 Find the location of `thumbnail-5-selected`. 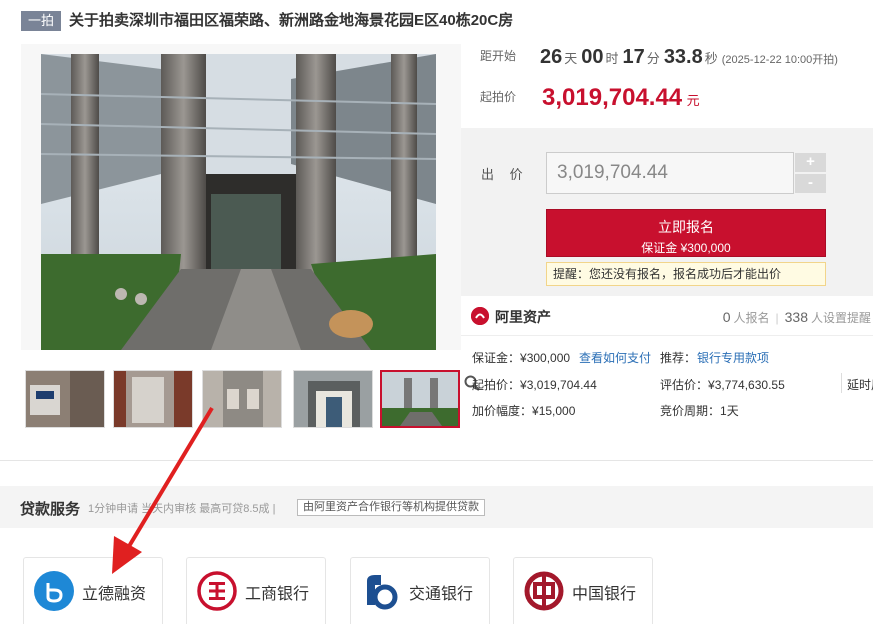

thumbnail-5-selected is located at coordinates (420, 399).